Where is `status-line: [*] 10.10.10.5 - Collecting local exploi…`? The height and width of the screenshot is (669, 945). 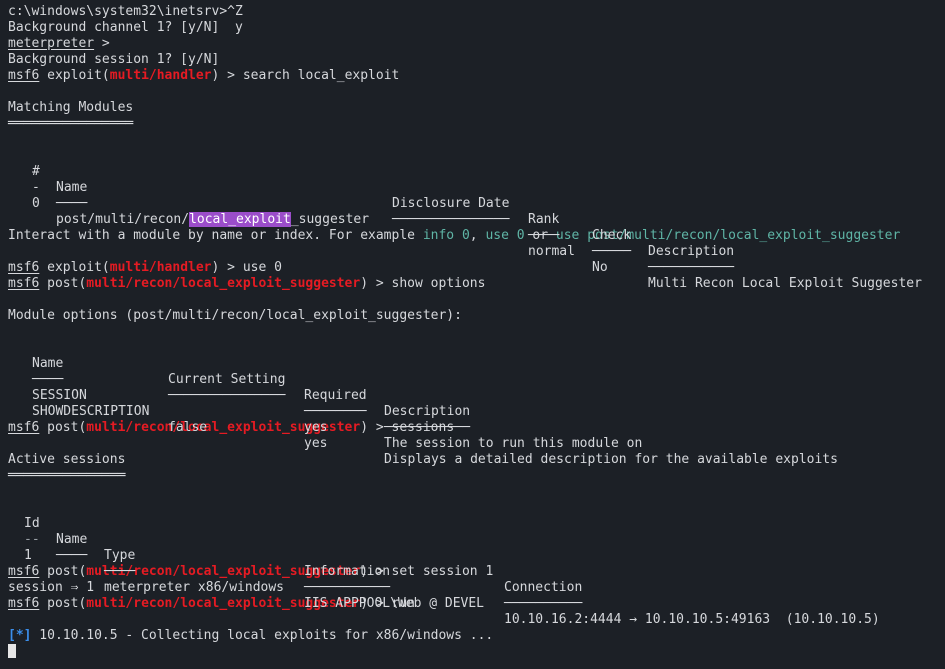
status-line: [*] 10.10.10.5 - Collecting local exploi… is located at coordinates (251, 635).